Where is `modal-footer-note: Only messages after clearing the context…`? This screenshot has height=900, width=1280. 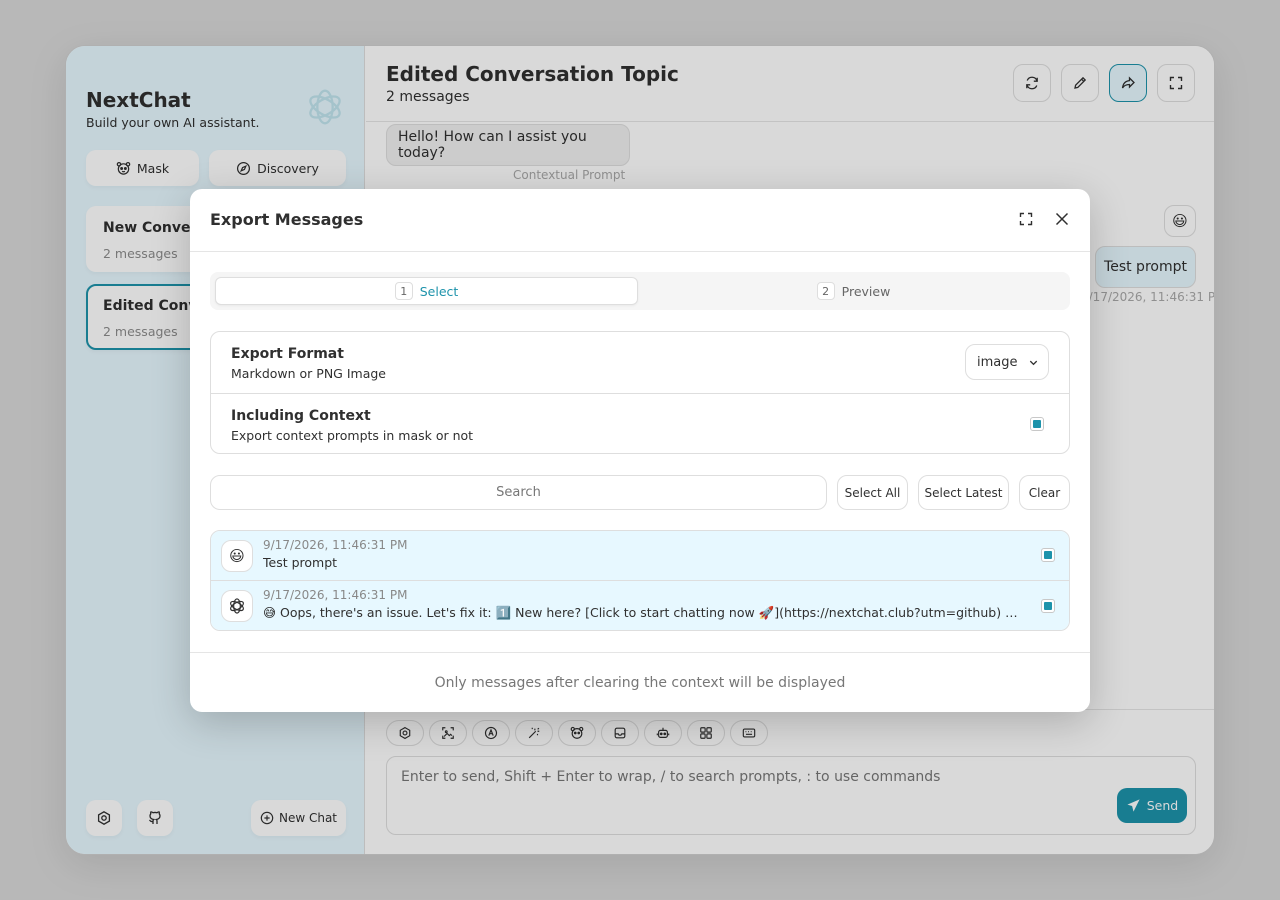 modal-footer-note: Only messages after clearing the context… is located at coordinates (640, 682).